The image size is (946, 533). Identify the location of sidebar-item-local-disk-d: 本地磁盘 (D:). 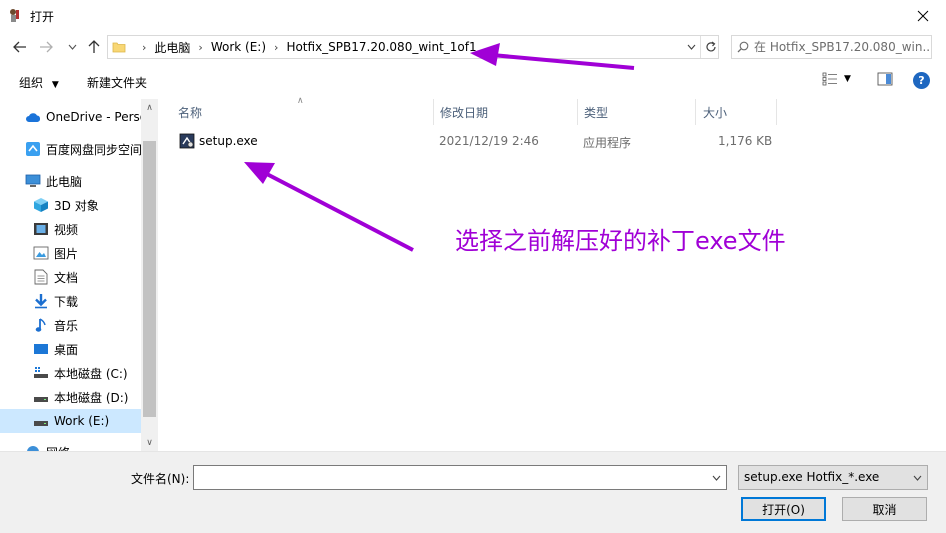
(70, 397).